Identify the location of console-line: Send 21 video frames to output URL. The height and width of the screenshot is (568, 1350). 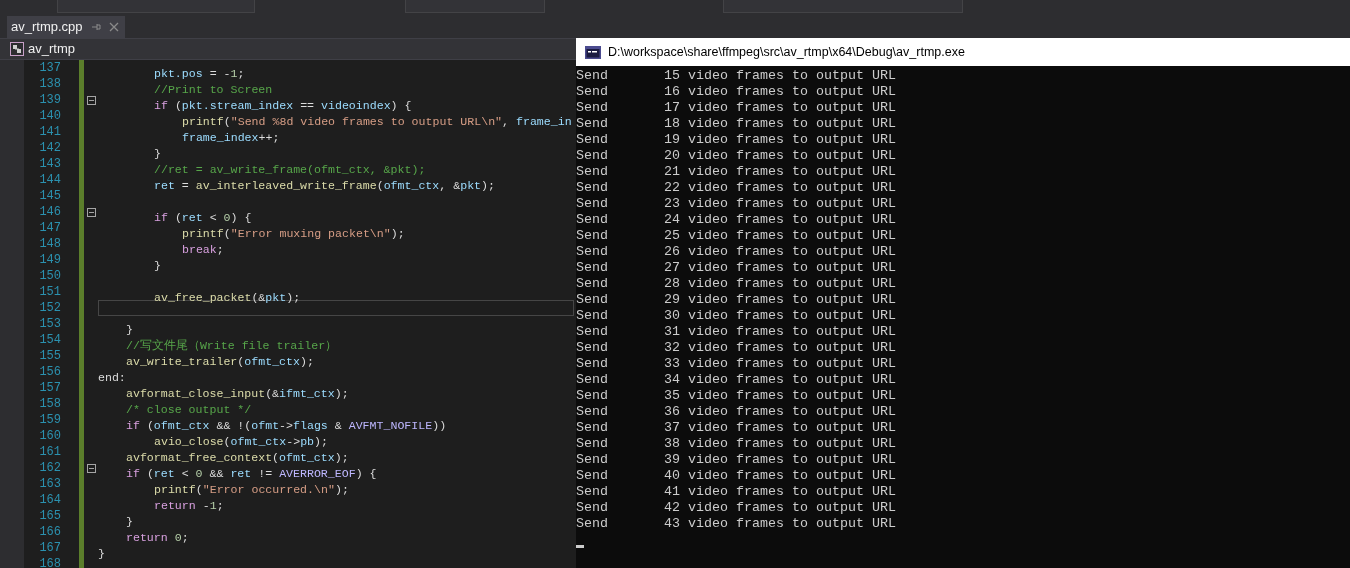
(736, 172).